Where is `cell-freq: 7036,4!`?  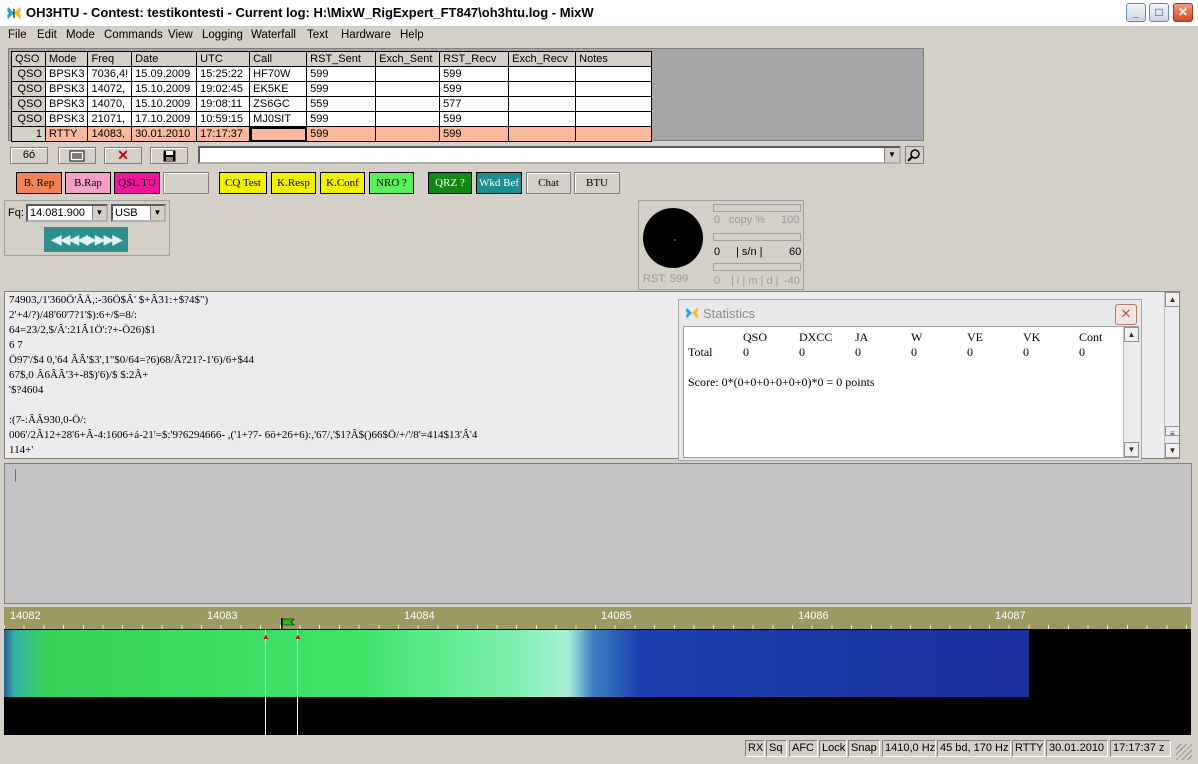
cell-freq: 7036,4! is located at coordinates (110, 74).